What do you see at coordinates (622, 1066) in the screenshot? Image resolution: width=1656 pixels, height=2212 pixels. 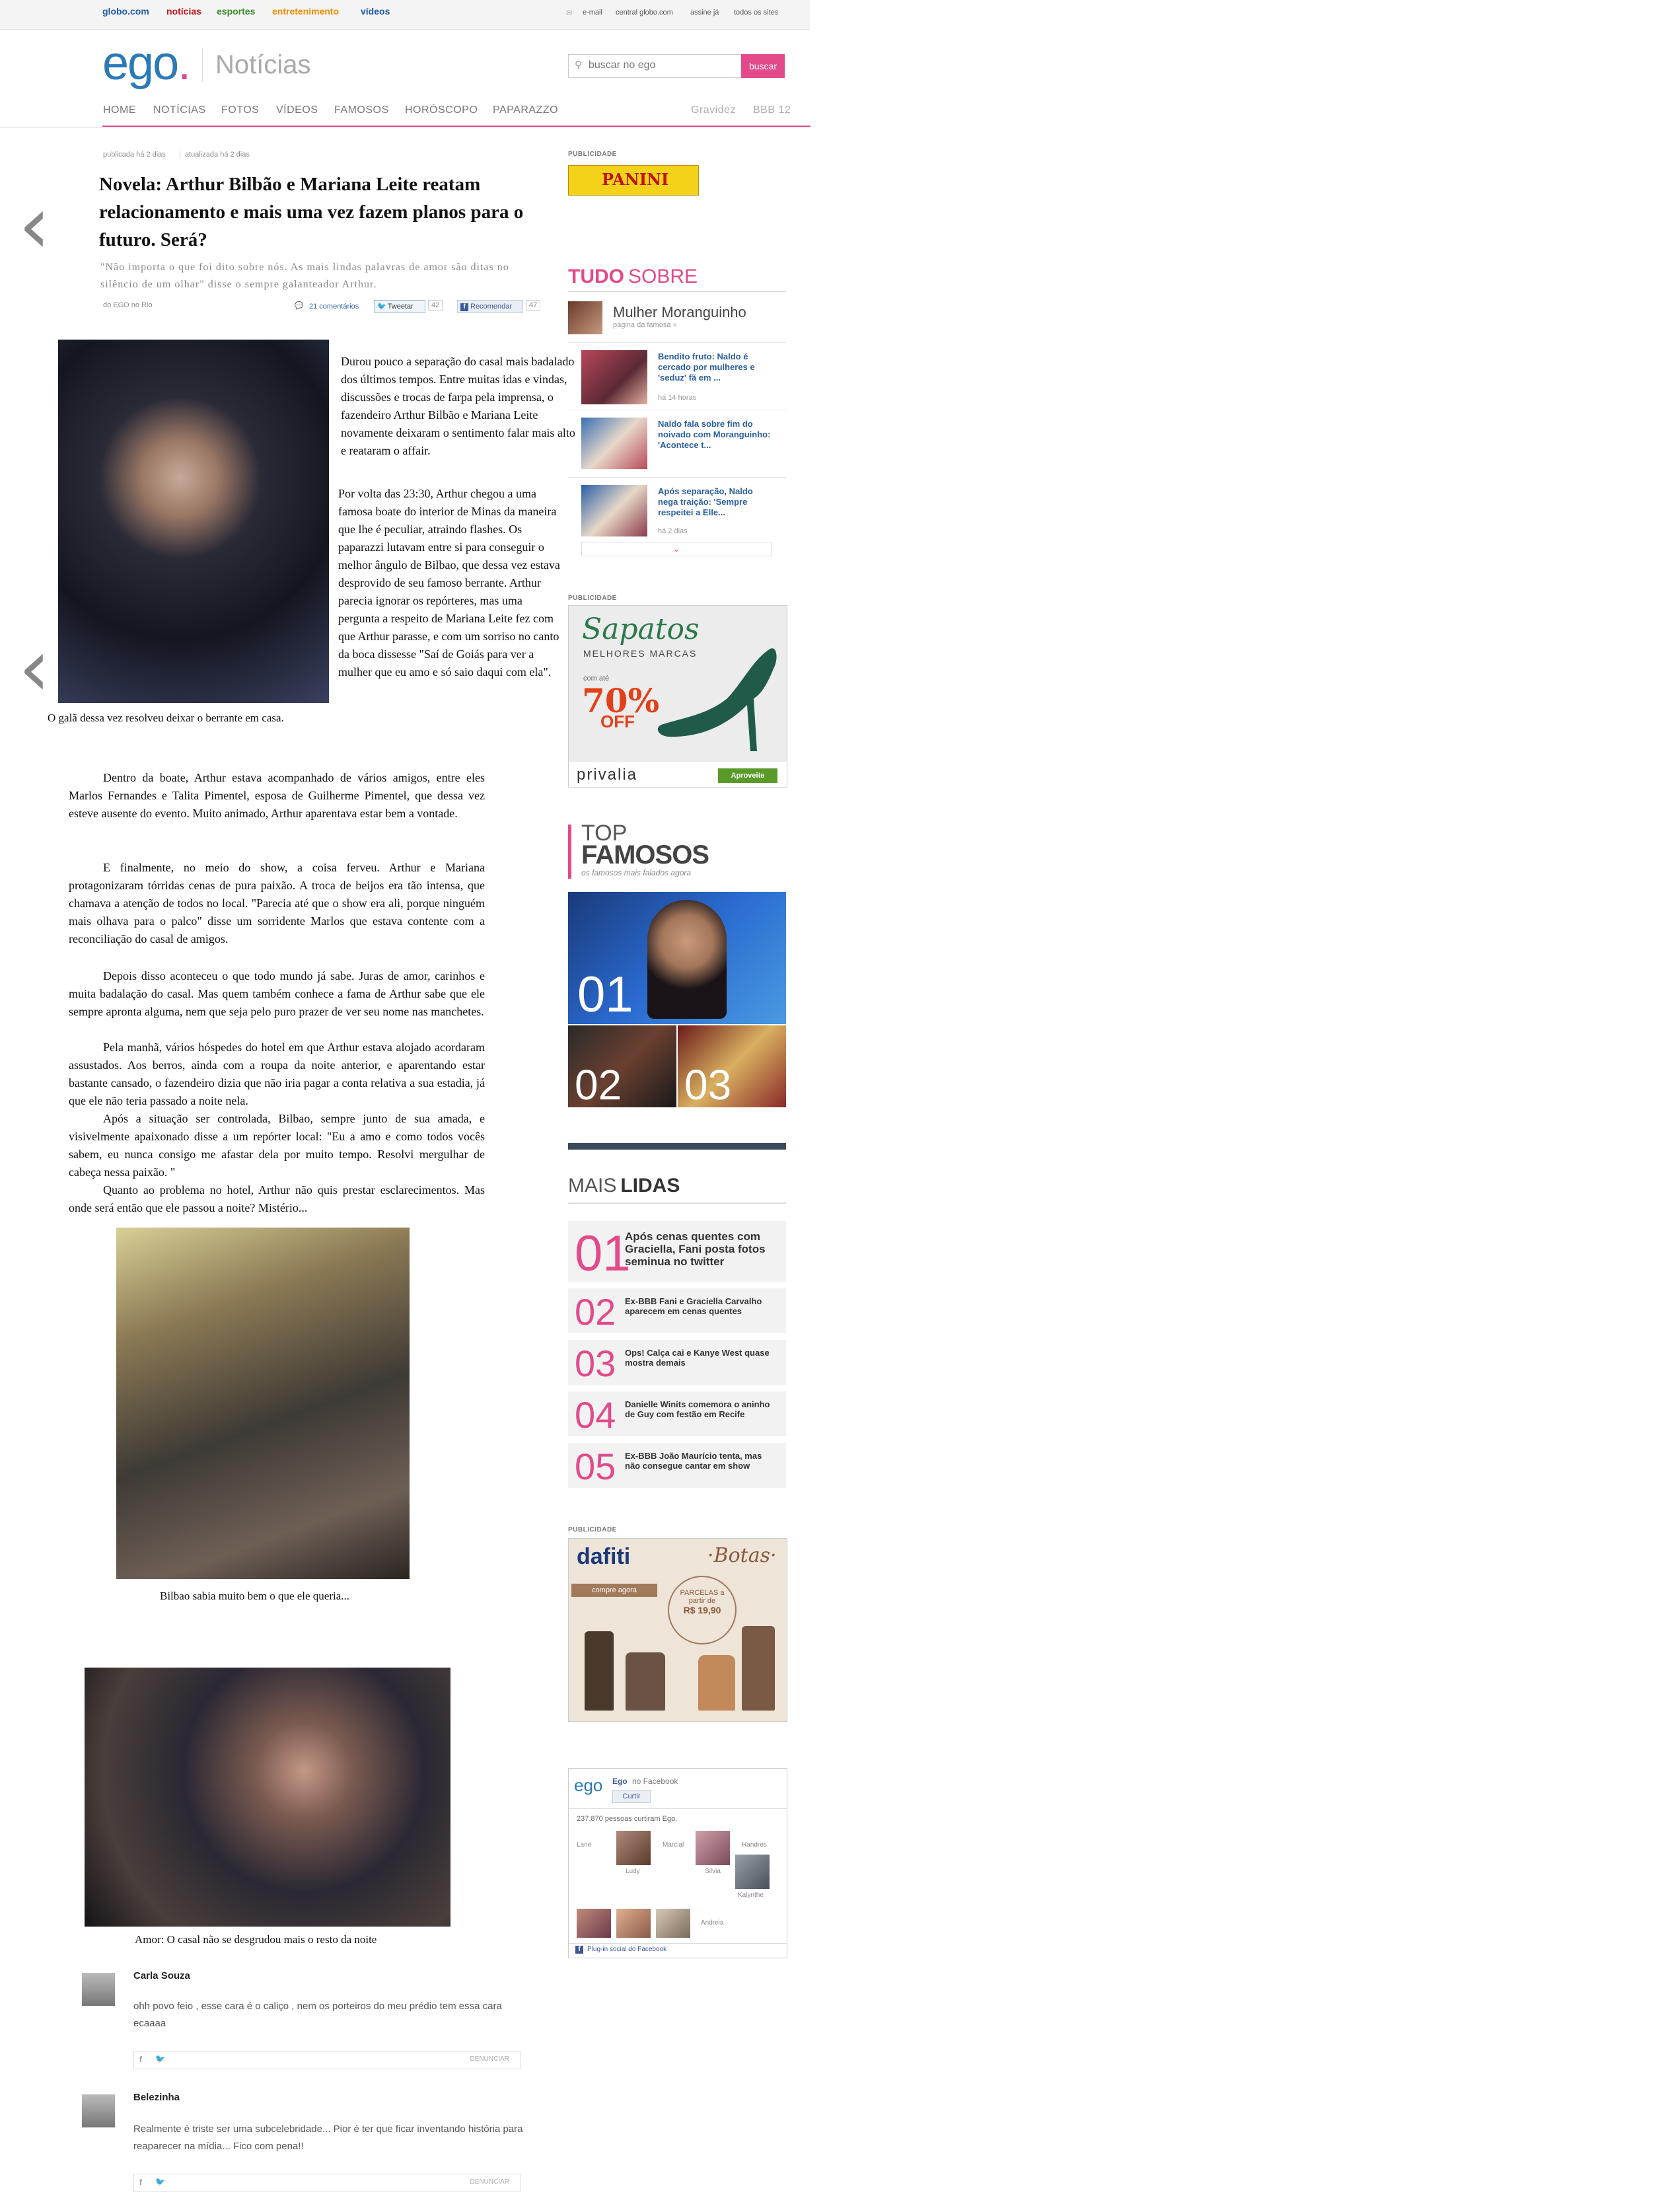 I see `top-famoso-2: 02` at bounding box center [622, 1066].